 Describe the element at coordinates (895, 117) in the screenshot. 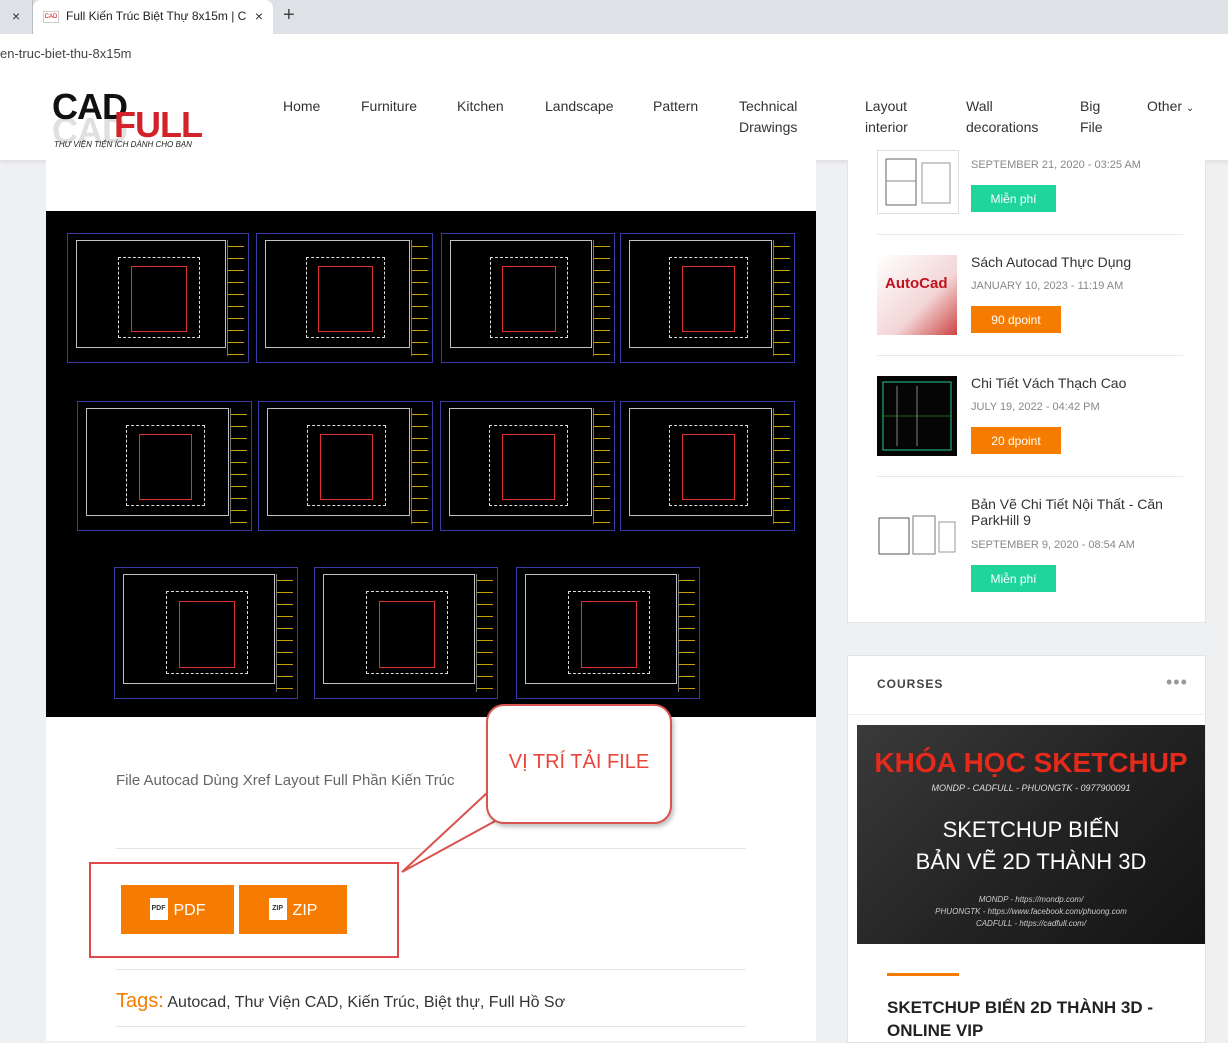

I see `nav-layout-interior: Layout interior` at that location.